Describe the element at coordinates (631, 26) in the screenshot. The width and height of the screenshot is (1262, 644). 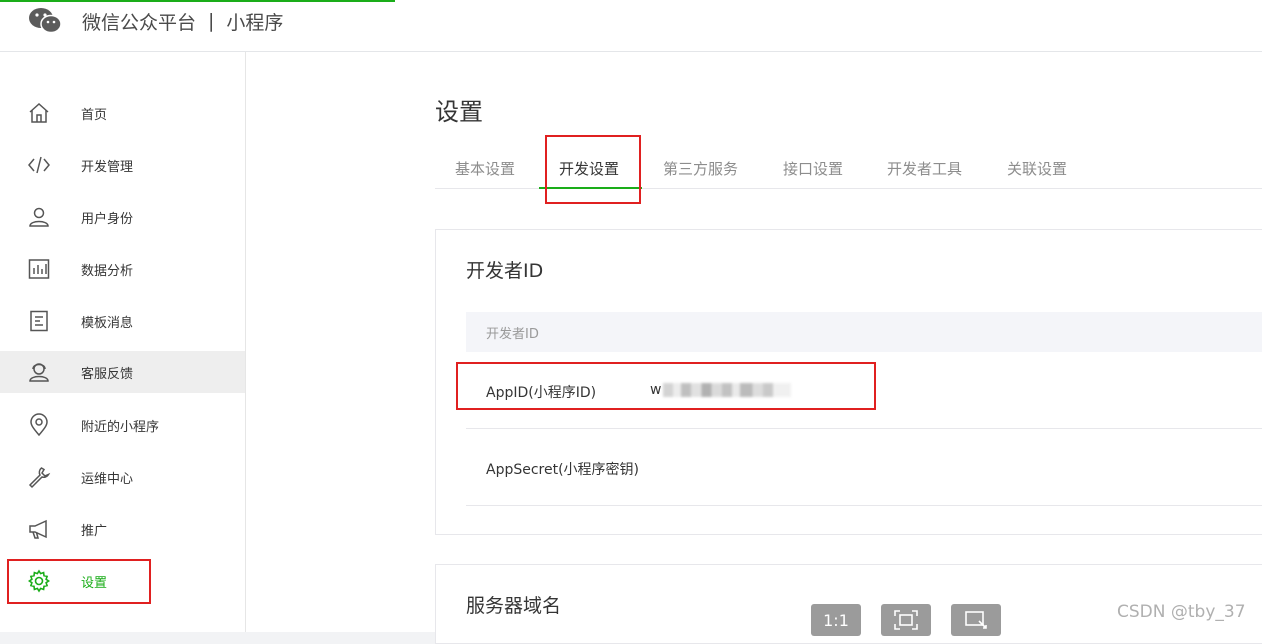
I see `top-bar: 微信公众平台 | 小程序` at that location.